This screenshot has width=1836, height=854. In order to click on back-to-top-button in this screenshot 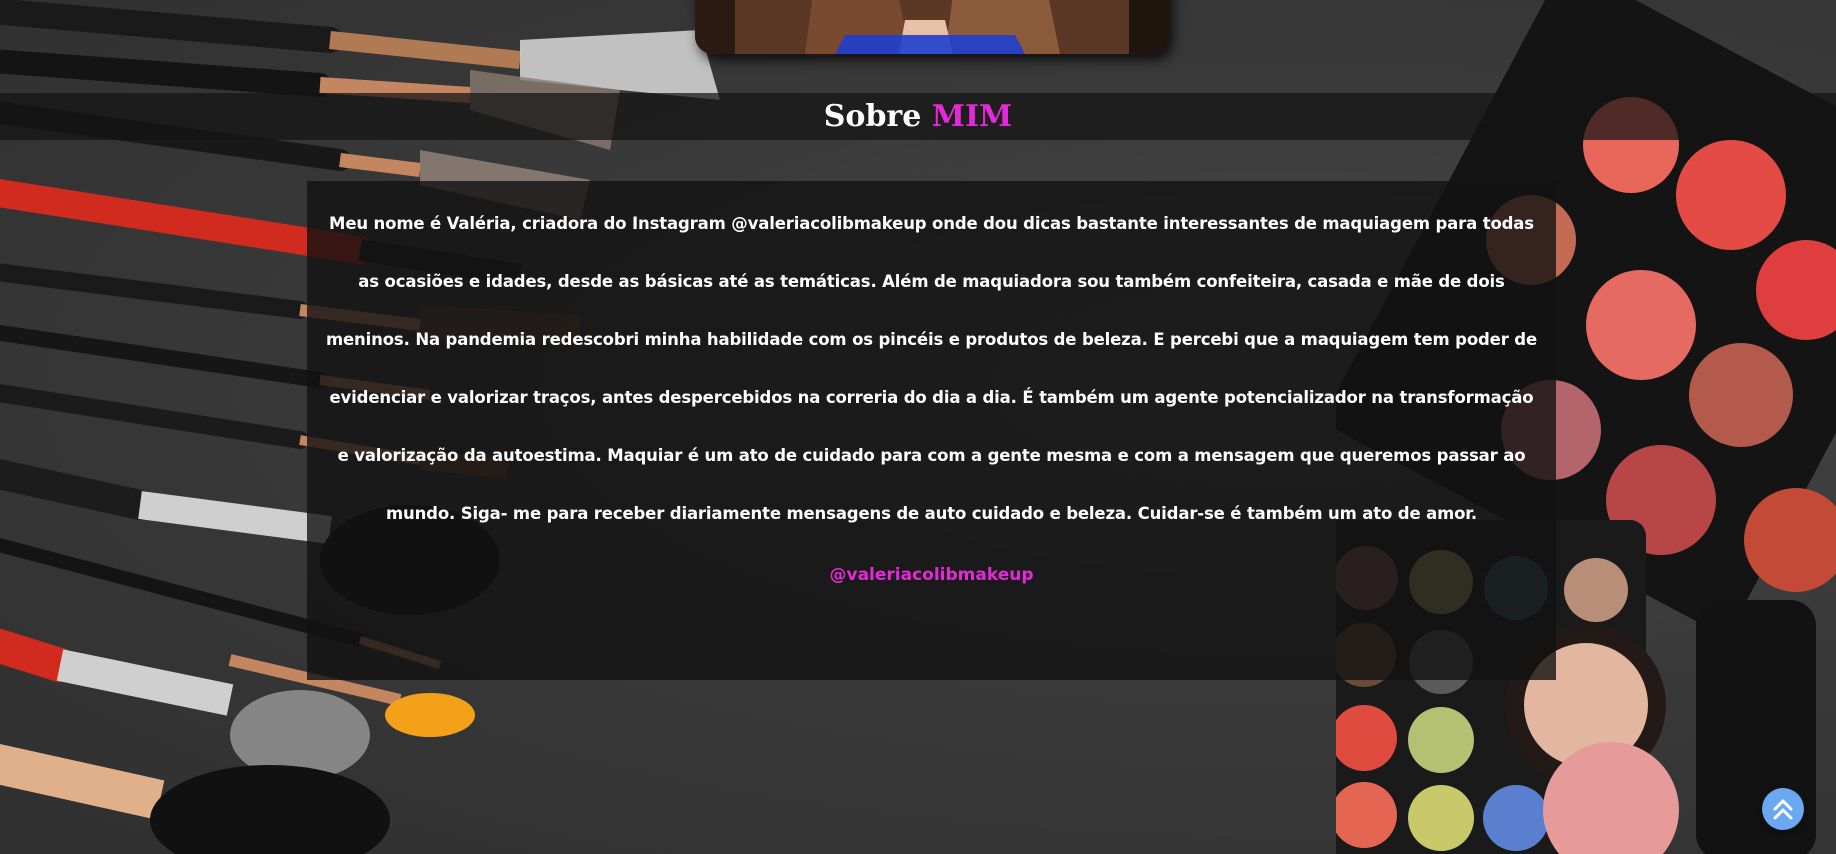, I will do `click(1783, 809)`.